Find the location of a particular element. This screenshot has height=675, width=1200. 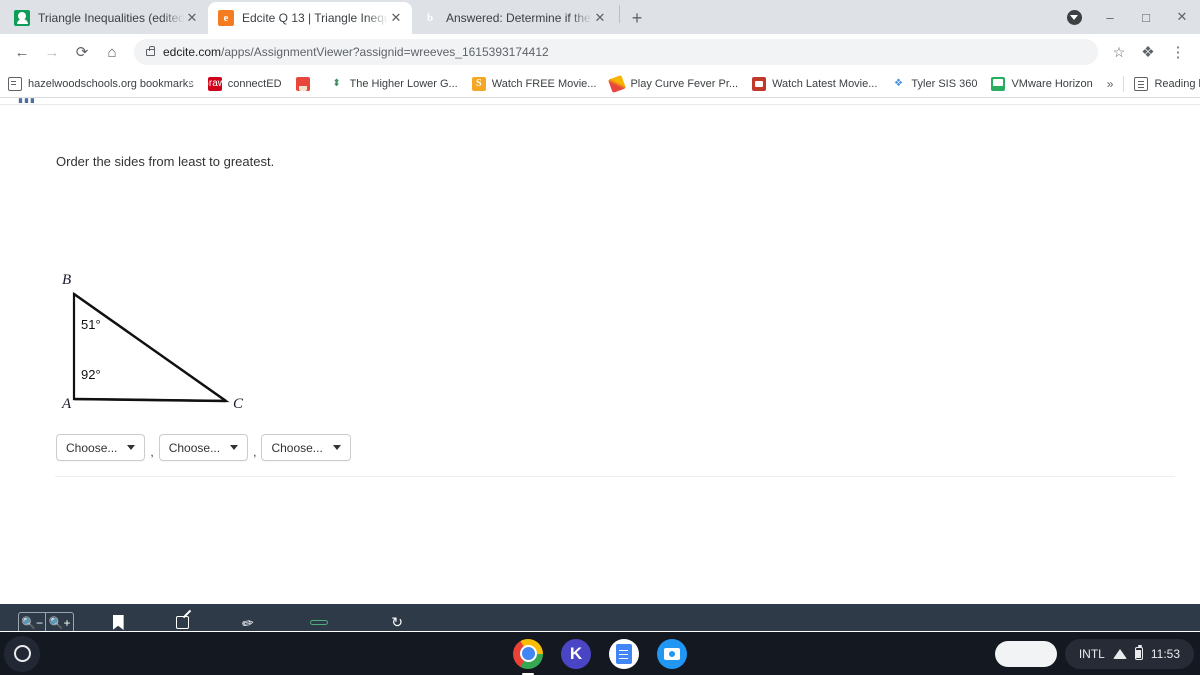

downloads-button is located at coordinates (1074, 17).